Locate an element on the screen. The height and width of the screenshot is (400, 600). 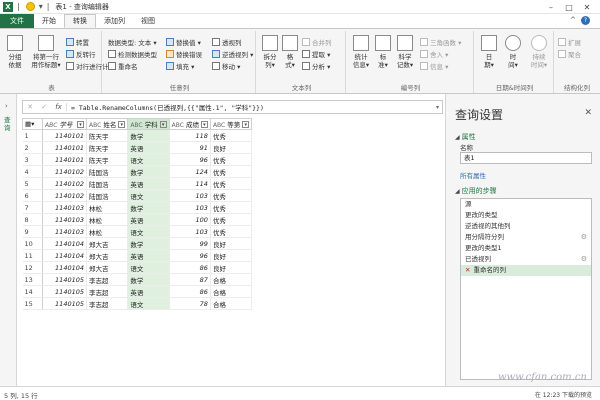
quick-access-dropdown-icon: ▾ is located at coordinates (41, 6).